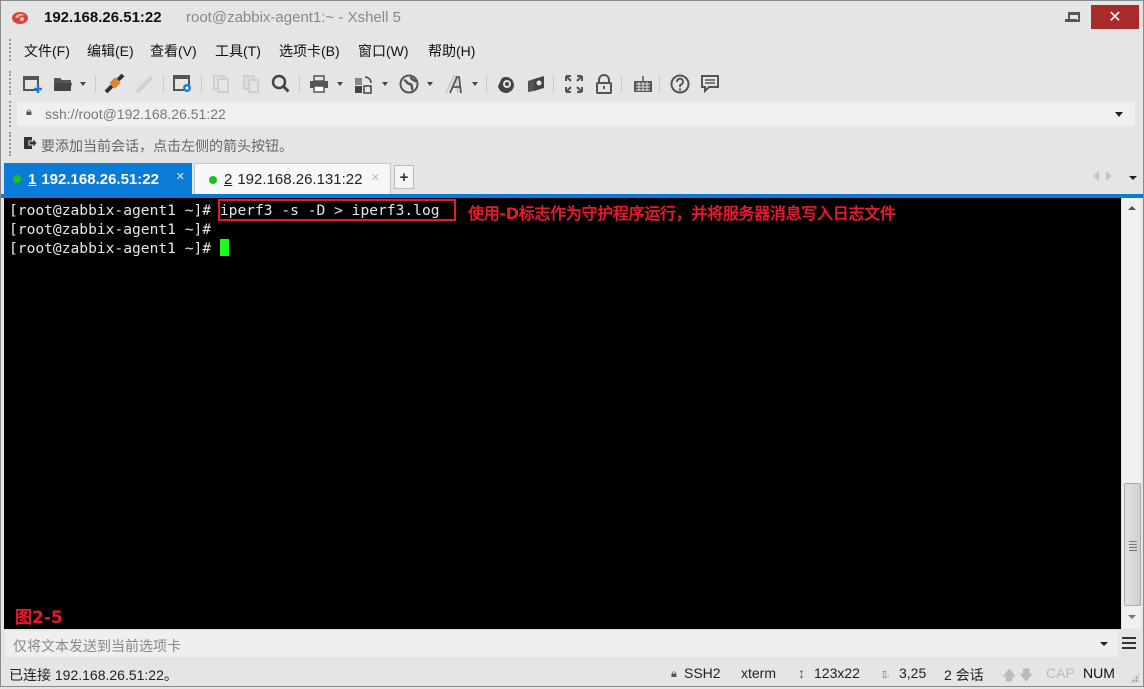 Image resolution: width=1144 pixels, height=689 pixels. Describe the element at coordinates (167, 146) in the screenshot. I see `session-hint-text: 要添加当前会话，点击左侧的箭头按钮。` at that location.